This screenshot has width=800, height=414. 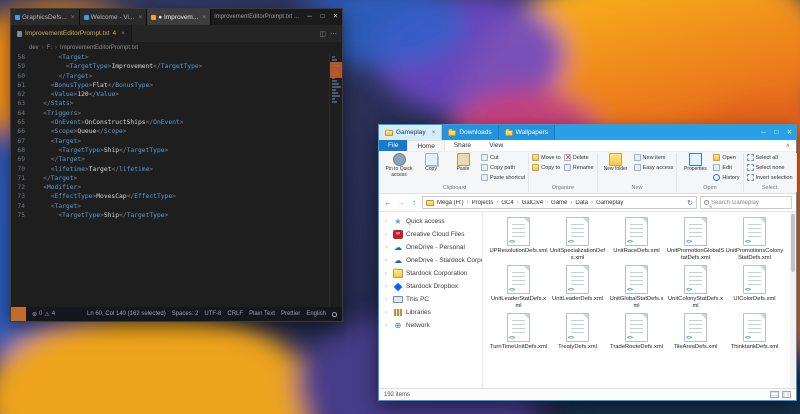 I want to click on scrollbar, so click(x=793, y=300).